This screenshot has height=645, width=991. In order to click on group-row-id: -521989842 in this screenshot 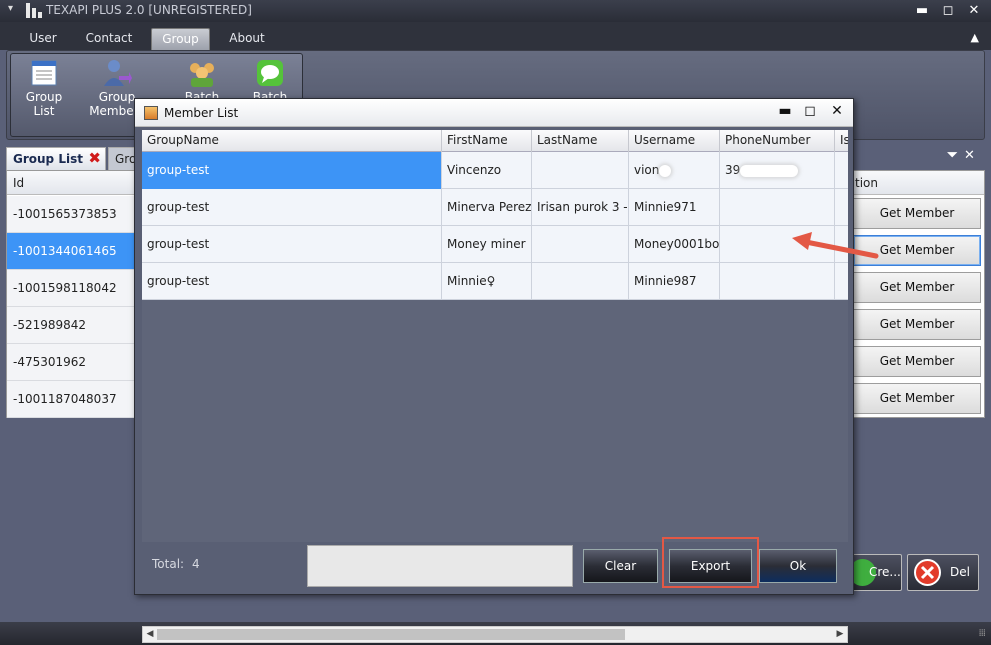, I will do `click(71, 325)`.